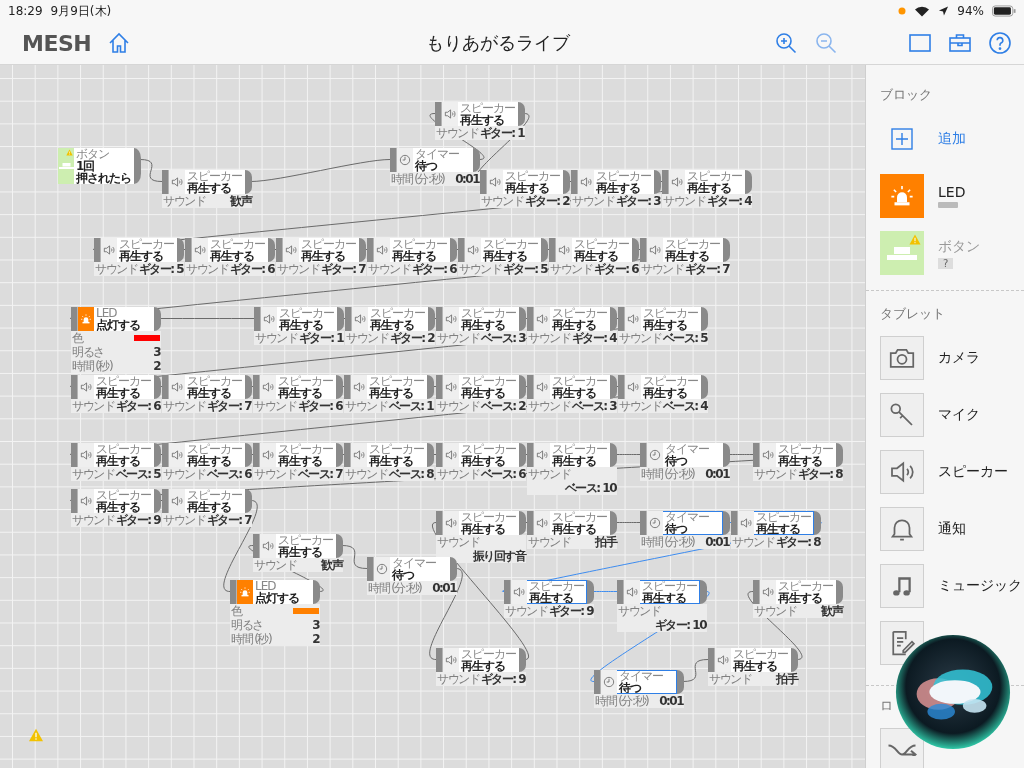 This screenshot has height=768, width=1024. Describe the element at coordinates (826, 43) in the screenshot. I see `zoom-out-icon` at that location.